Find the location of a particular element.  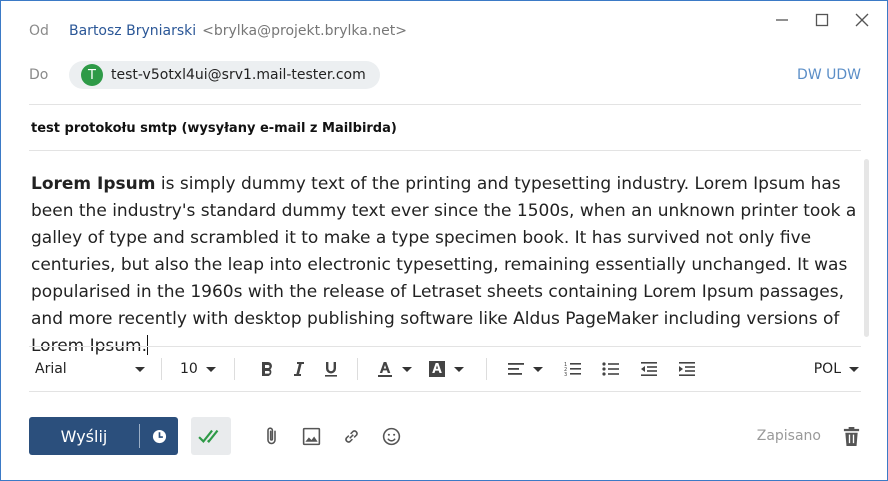

outdent-icon is located at coordinates (649, 369).